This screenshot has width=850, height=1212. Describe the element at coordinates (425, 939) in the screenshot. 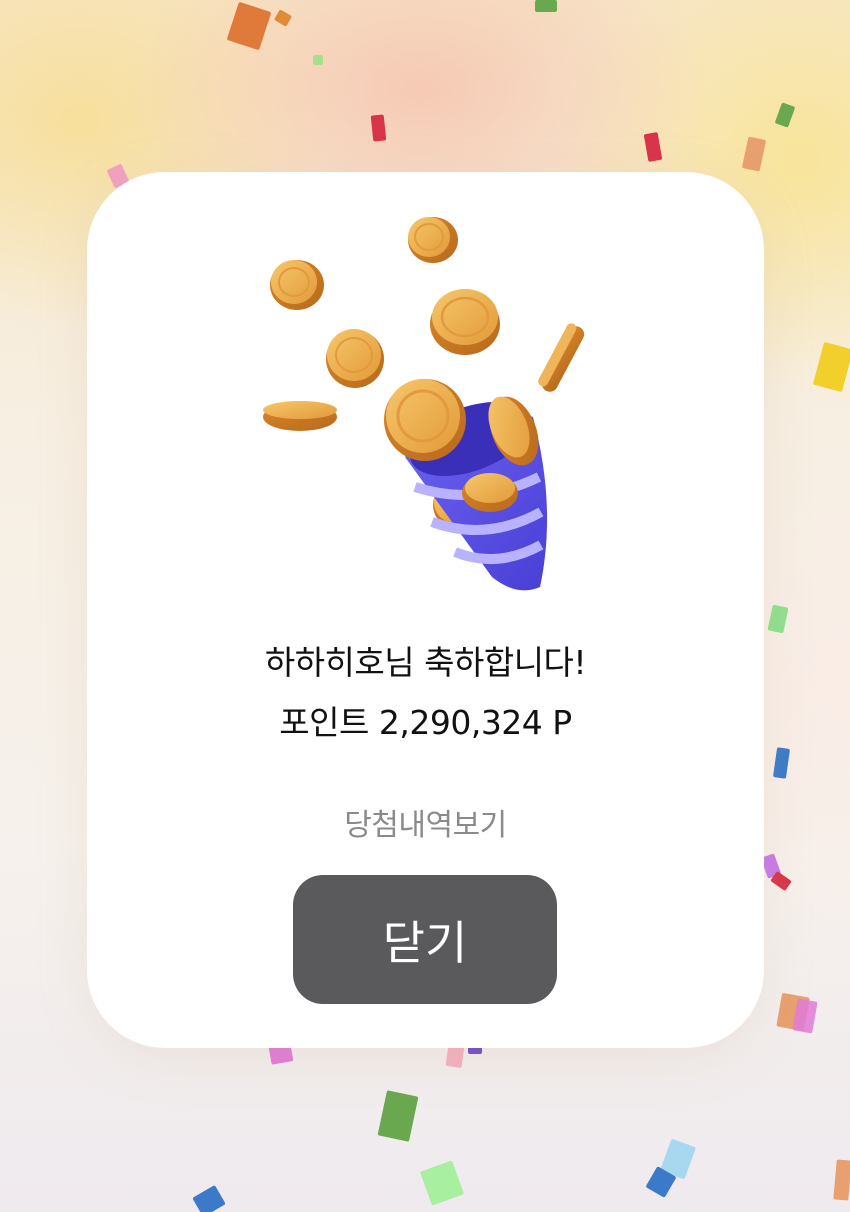

I see `close-button: 닫기` at that location.